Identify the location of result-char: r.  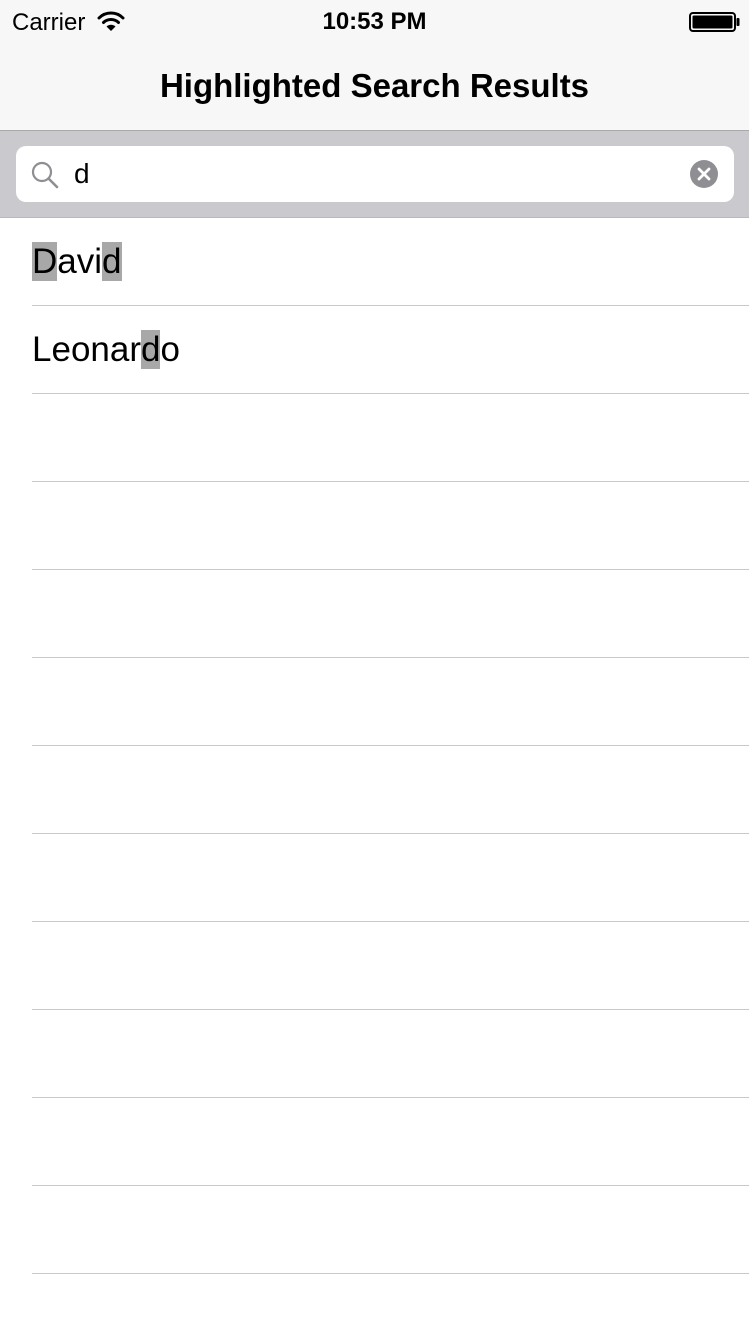
(135, 349).